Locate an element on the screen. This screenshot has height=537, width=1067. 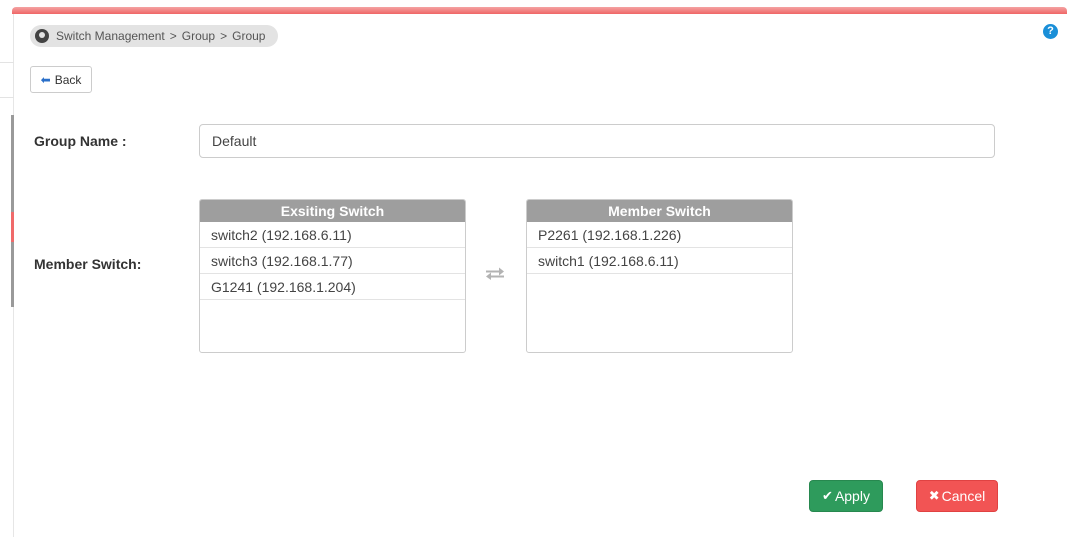
list-item: P2261 (192.168.1.226) is located at coordinates (659, 235).